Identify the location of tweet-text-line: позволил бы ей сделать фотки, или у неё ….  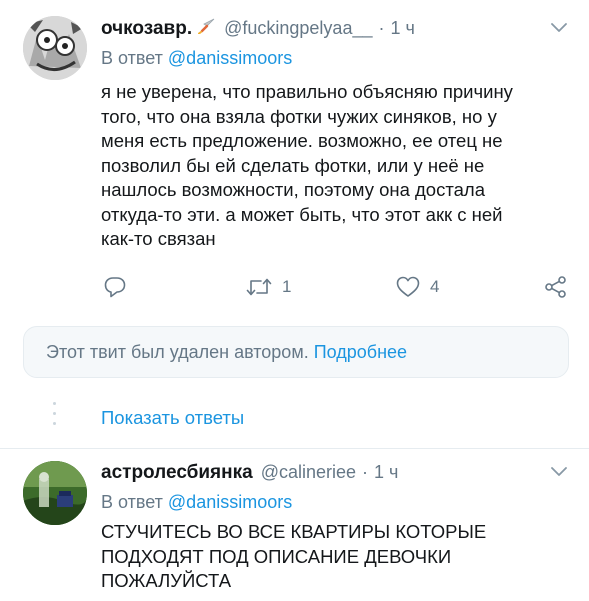
(293, 165).